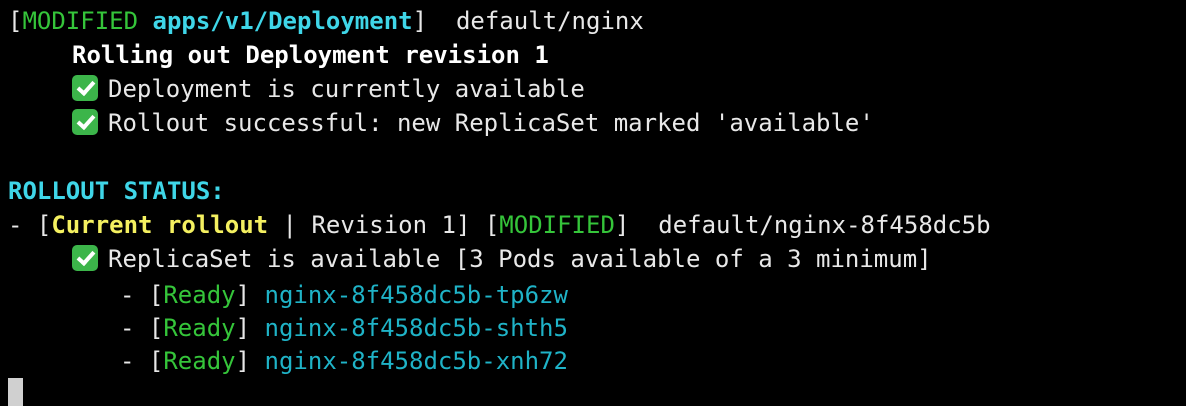 This screenshot has width=1186, height=406. I want to click on rollout-status-heading-text: ROLLOUT STATUS:, so click(116, 191).